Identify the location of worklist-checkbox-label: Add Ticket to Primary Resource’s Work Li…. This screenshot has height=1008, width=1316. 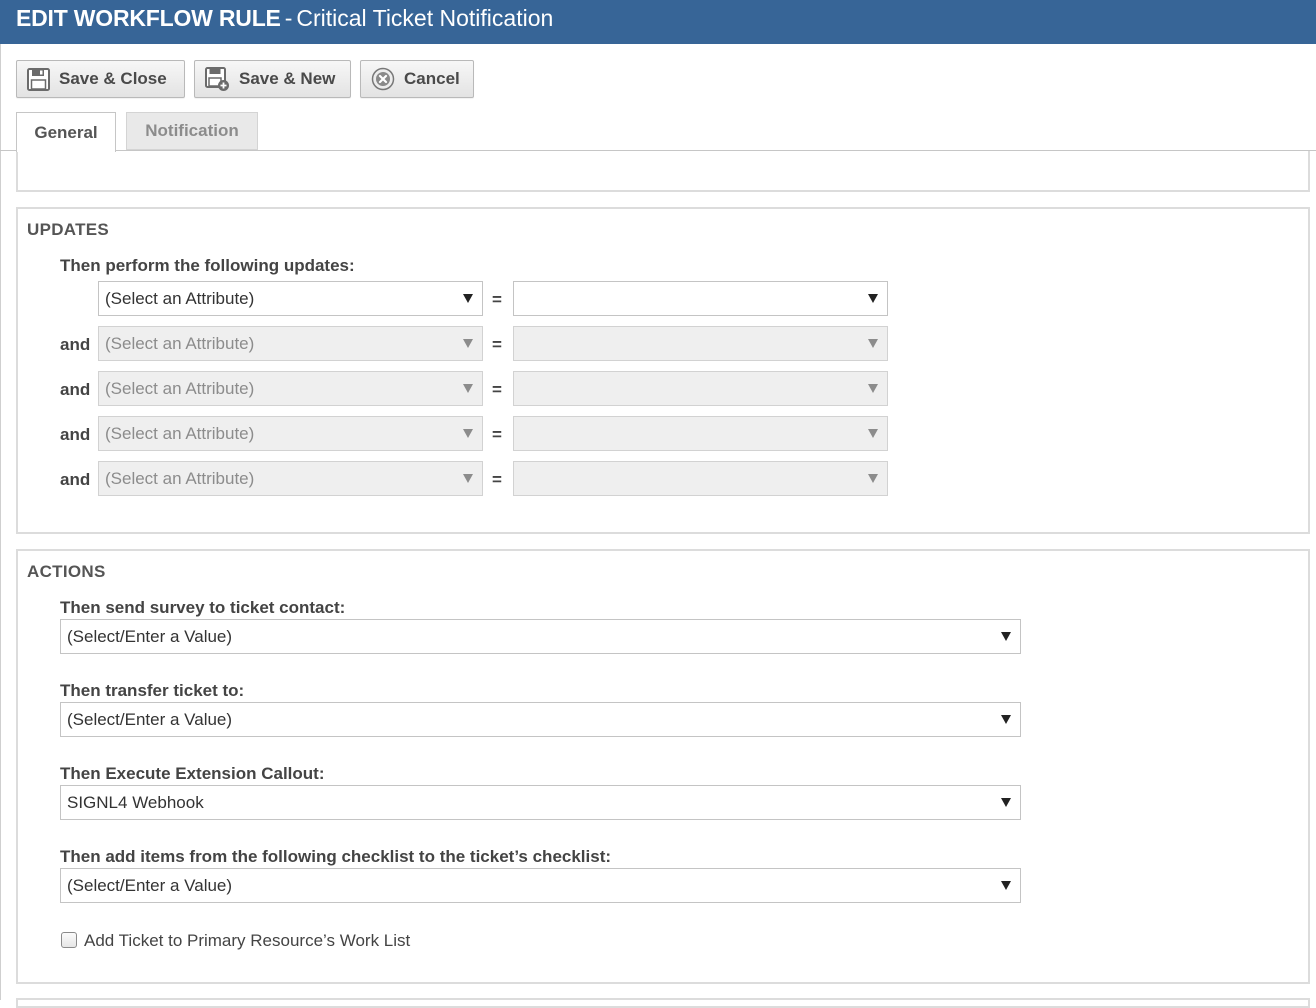
(247, 941).